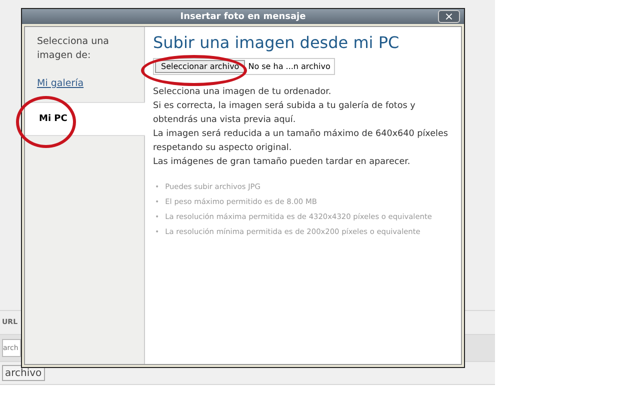 This screenshot has width=640, height=400. Describe the element at coordinates (200, 66) in the screenshot. I see `select-file-button: Seleccionar archivo` at that location.